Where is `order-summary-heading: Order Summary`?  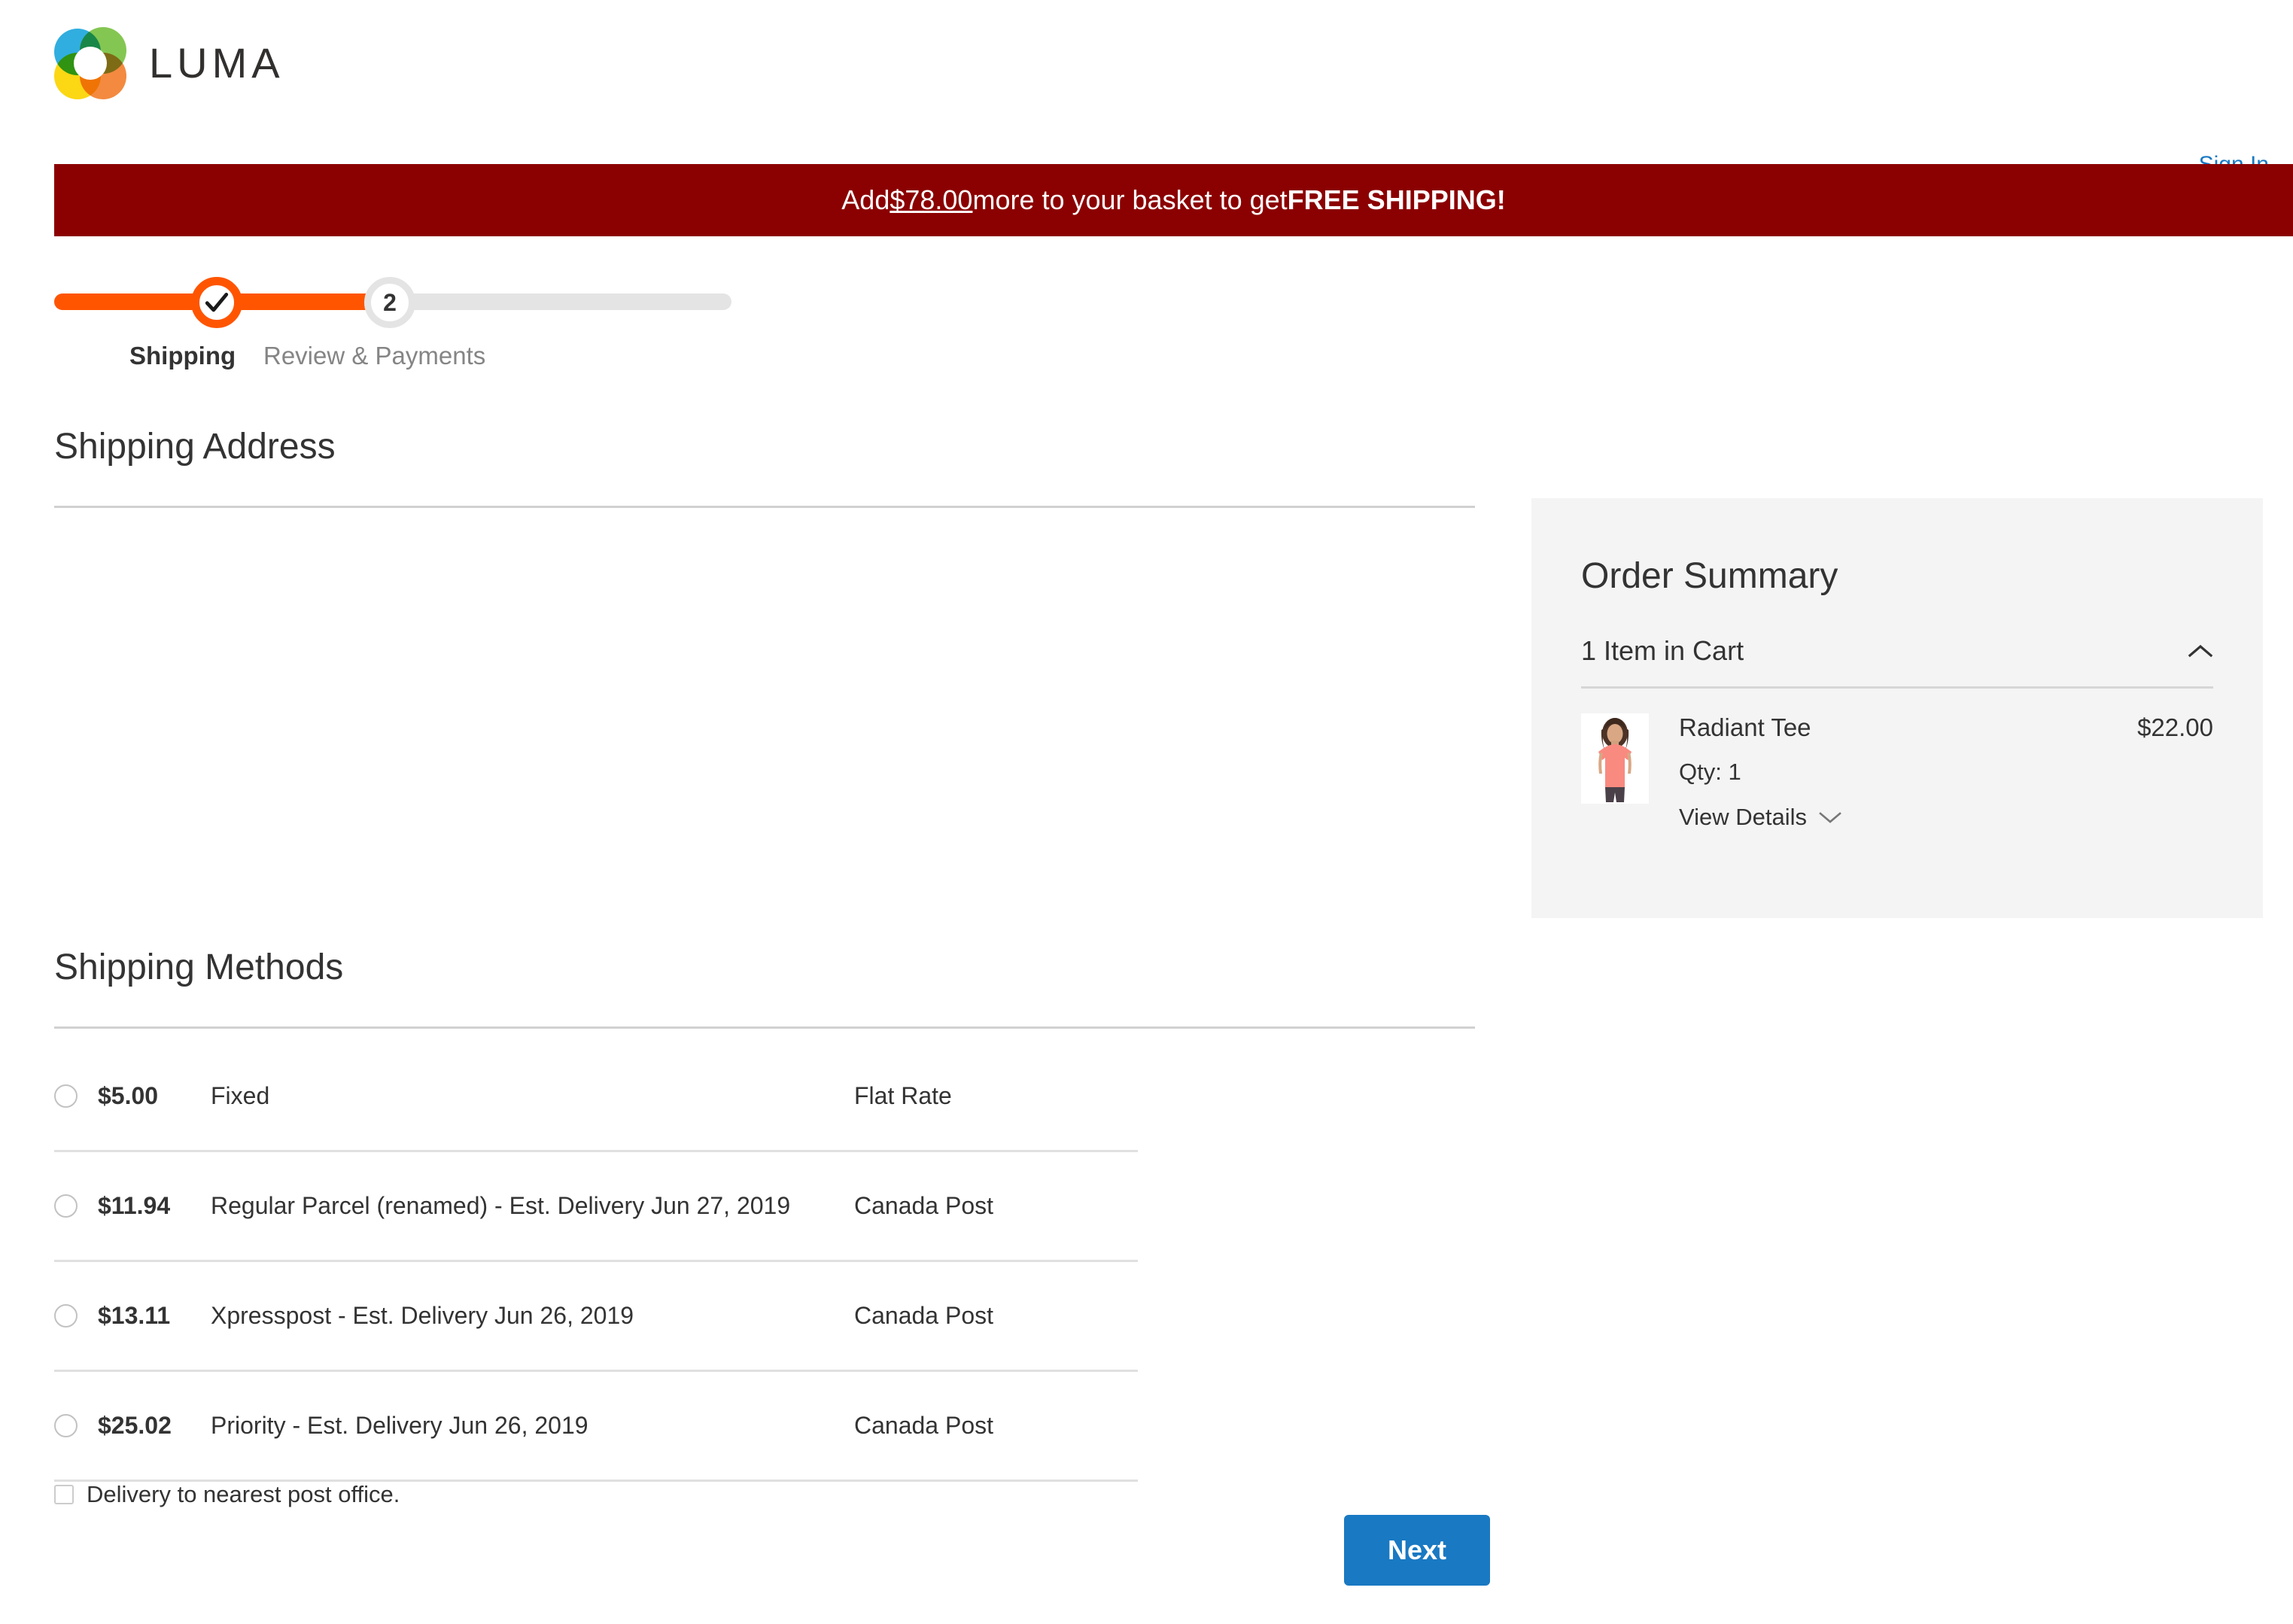 order-summary-heading: Order Summary is located at coordinates (1709, 576).